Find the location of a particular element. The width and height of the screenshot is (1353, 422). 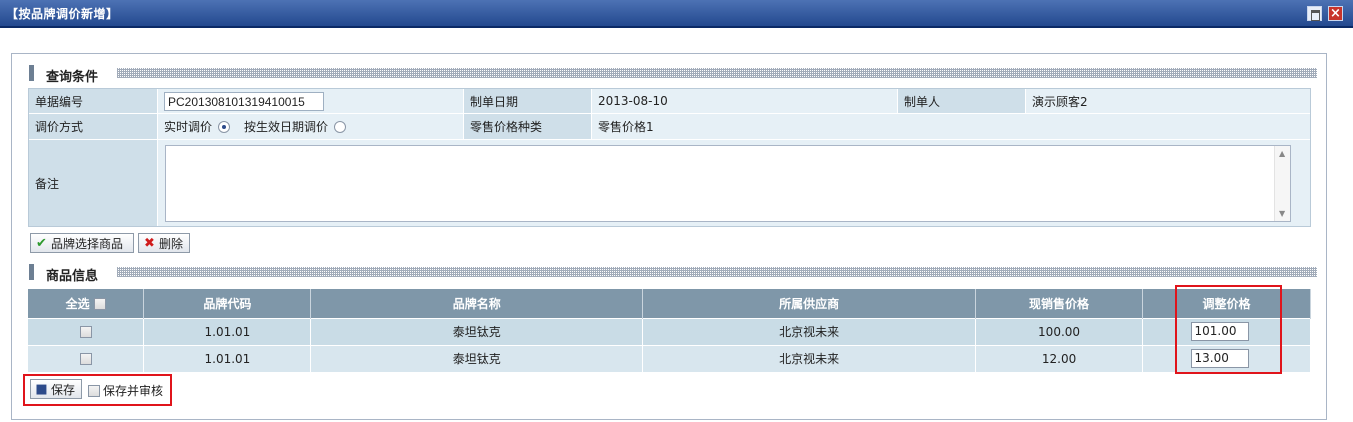

col-brand-code: 品牌代码 is located at coordinates (227, 303).